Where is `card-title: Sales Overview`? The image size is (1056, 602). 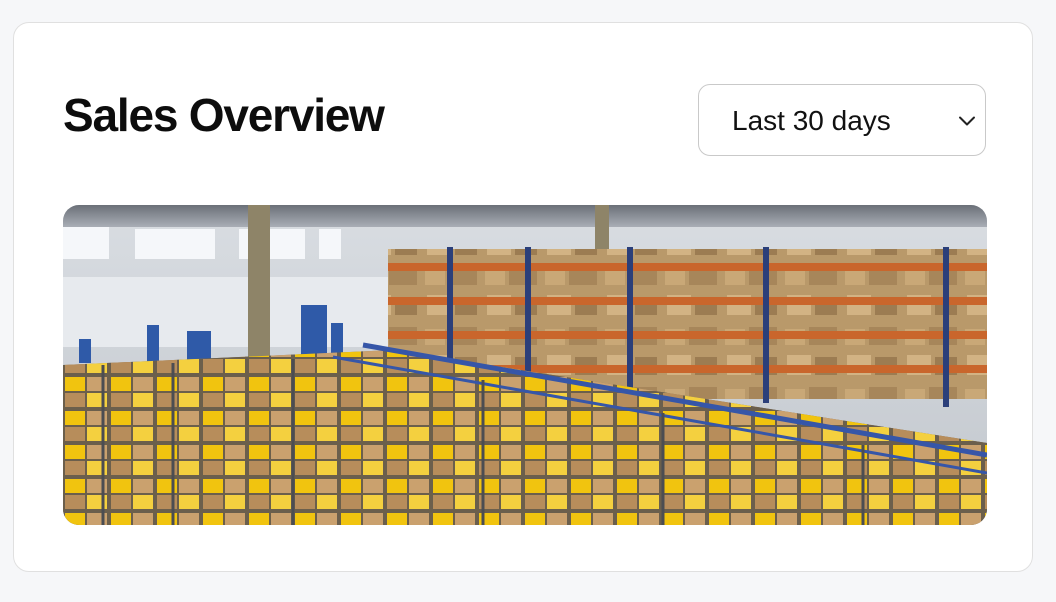 card-title: Sales Overview is located at coordinates (224, 115).